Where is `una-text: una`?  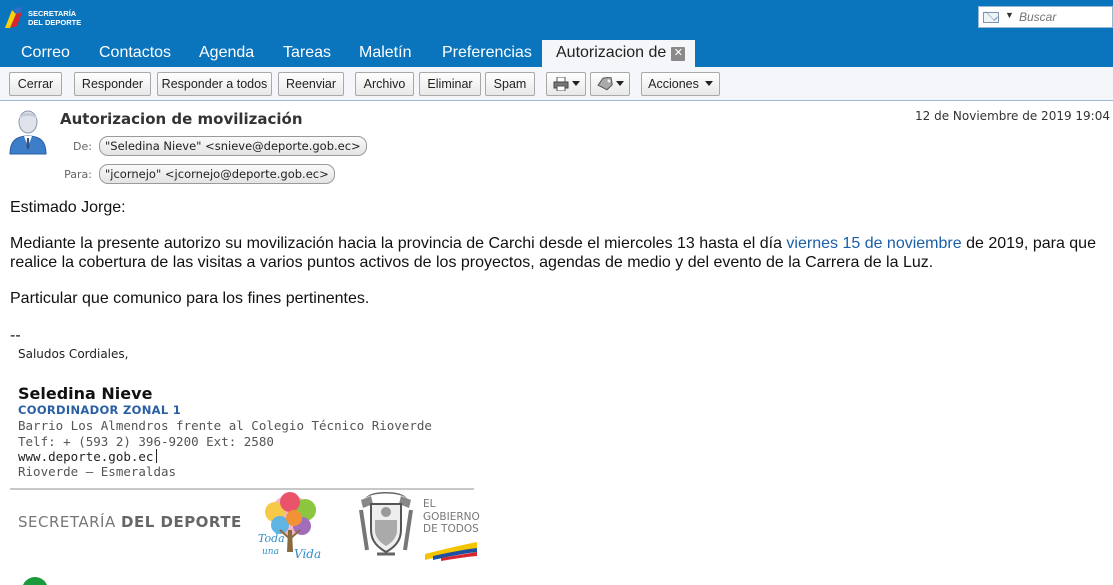 una-text: una is located at coordinates (270, 552).